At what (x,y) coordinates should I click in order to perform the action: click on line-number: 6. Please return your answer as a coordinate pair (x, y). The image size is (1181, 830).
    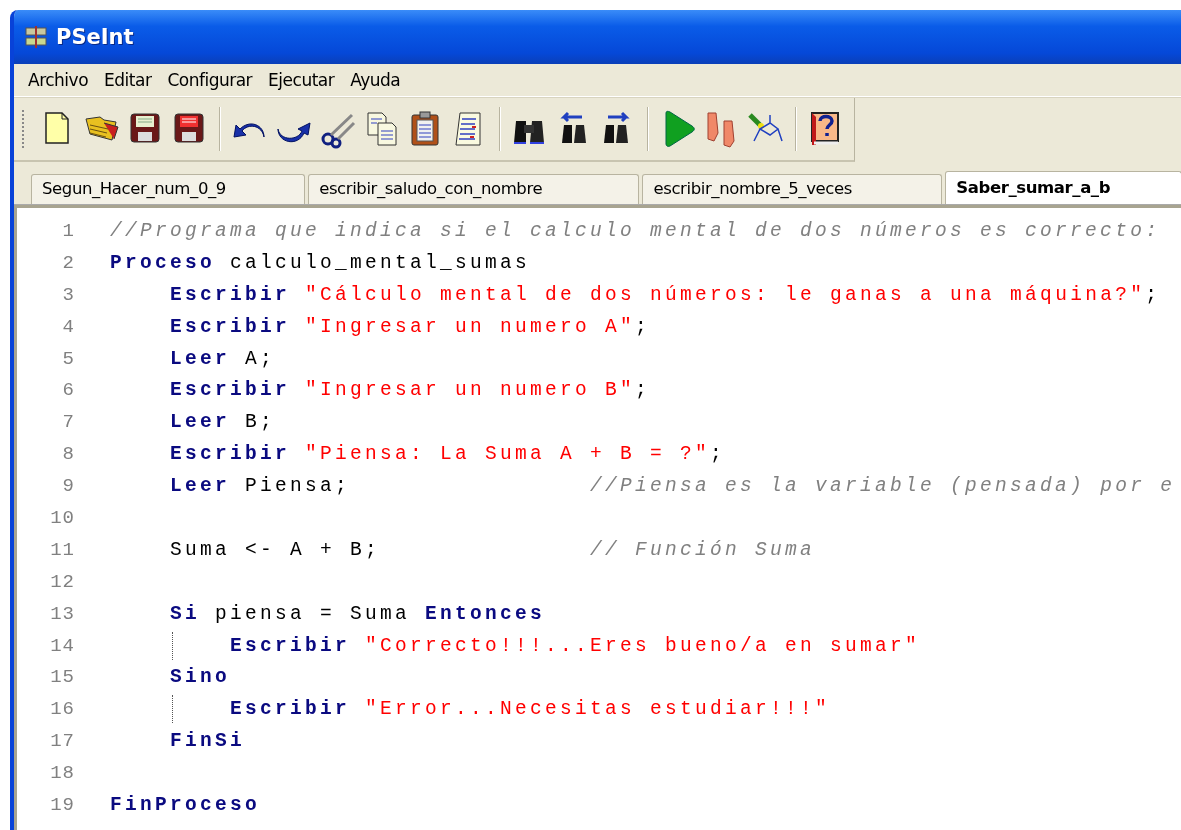
    Looking at the image, I should click on (68, 390).